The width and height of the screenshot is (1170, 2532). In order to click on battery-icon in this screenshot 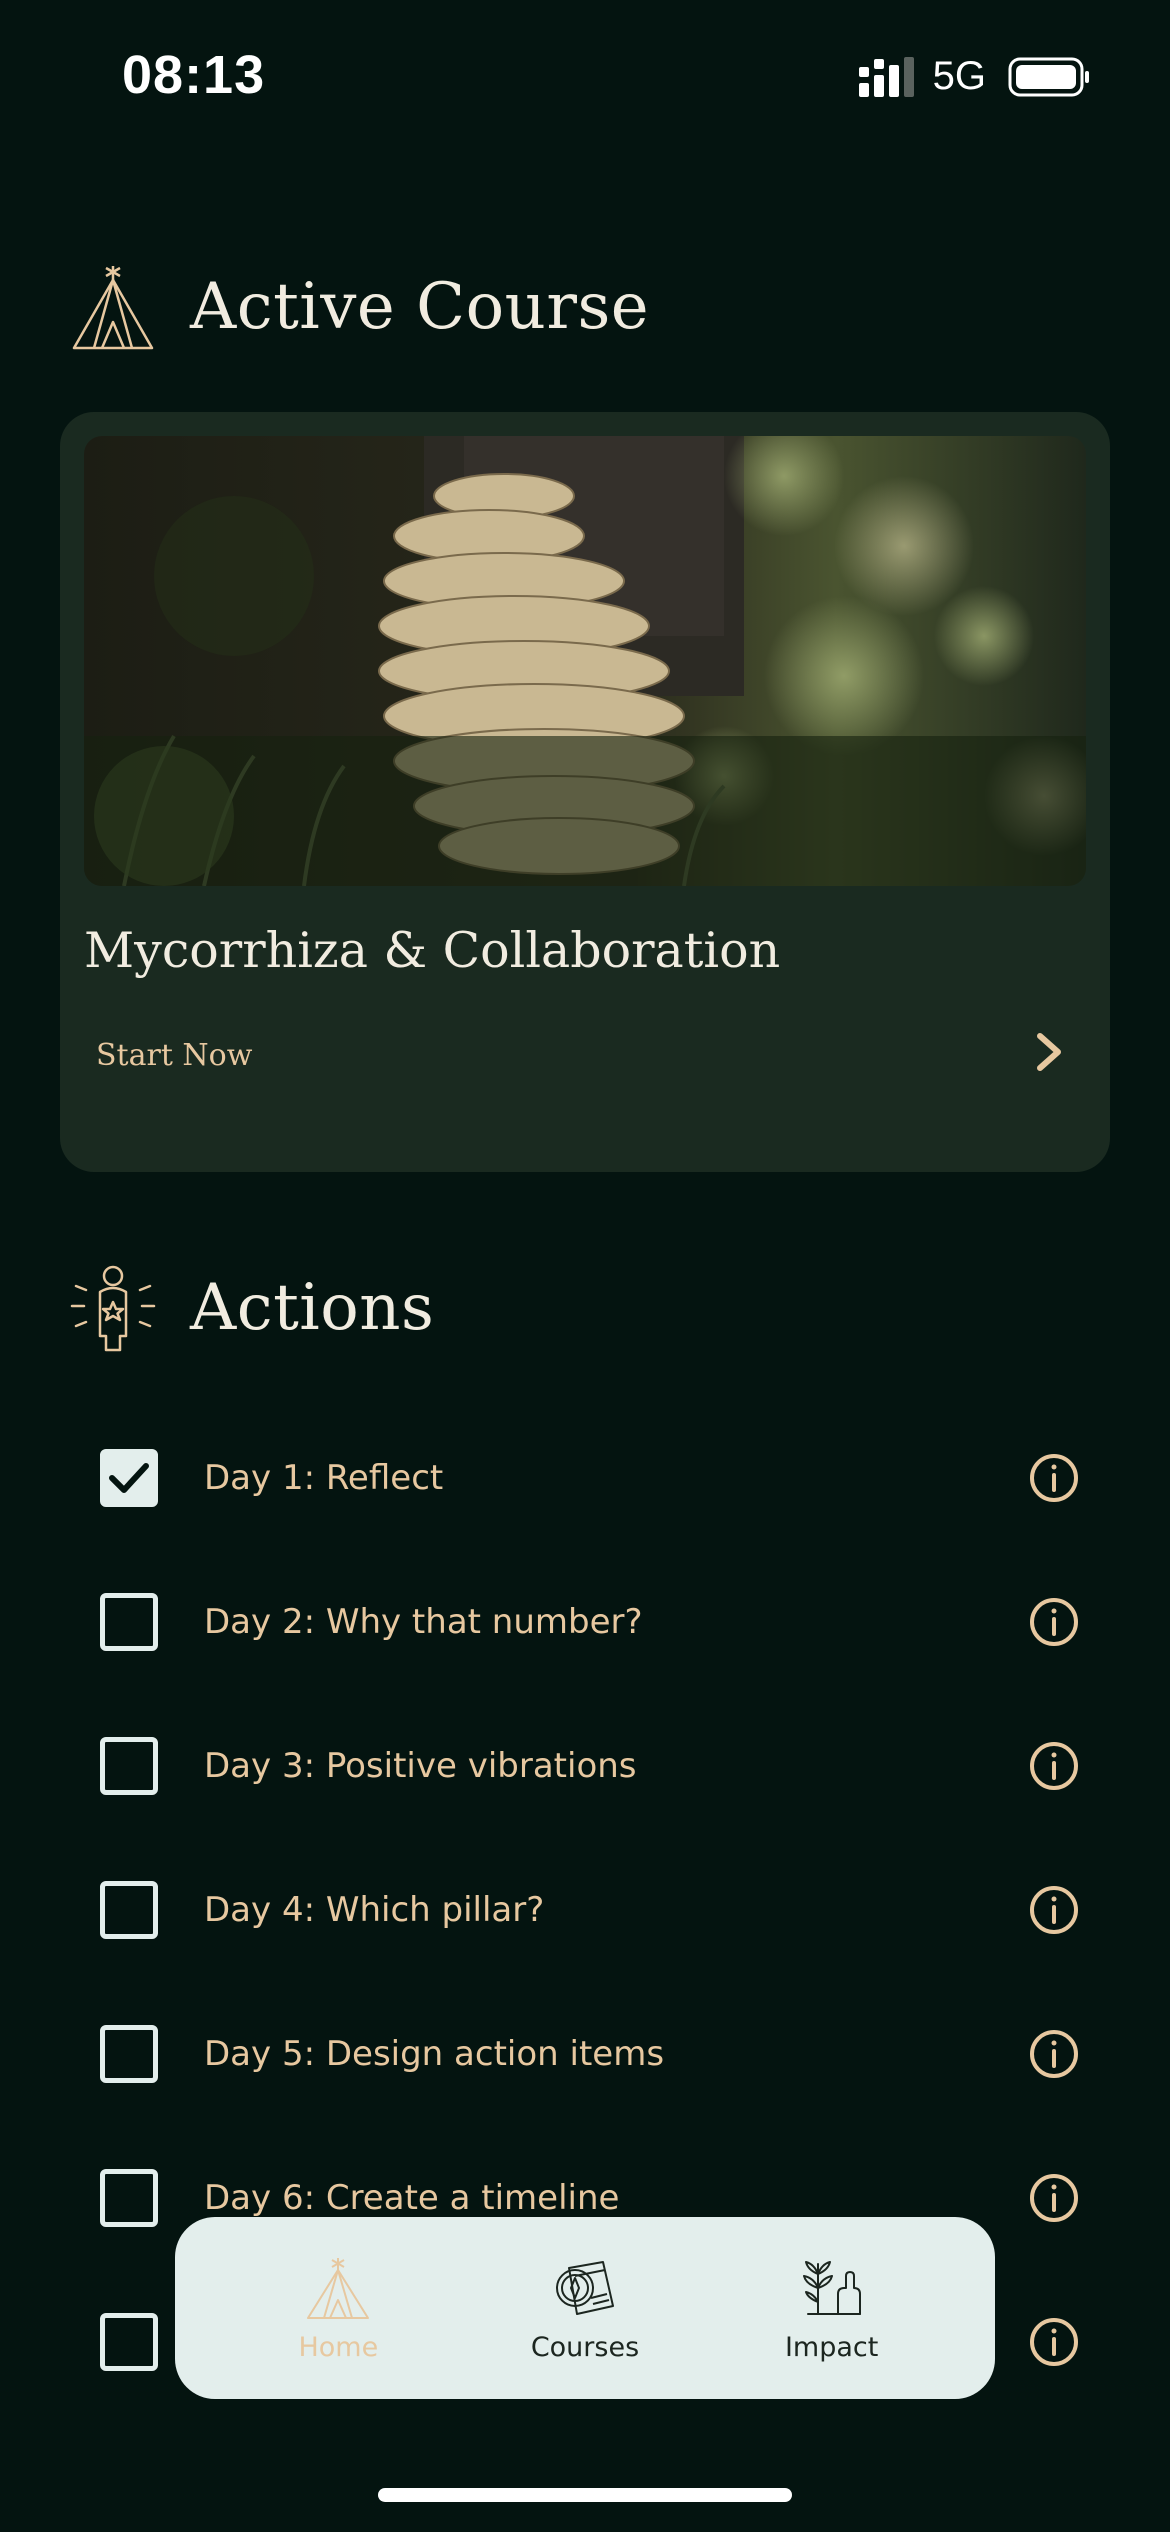, I will do `click(1048, 76)`.